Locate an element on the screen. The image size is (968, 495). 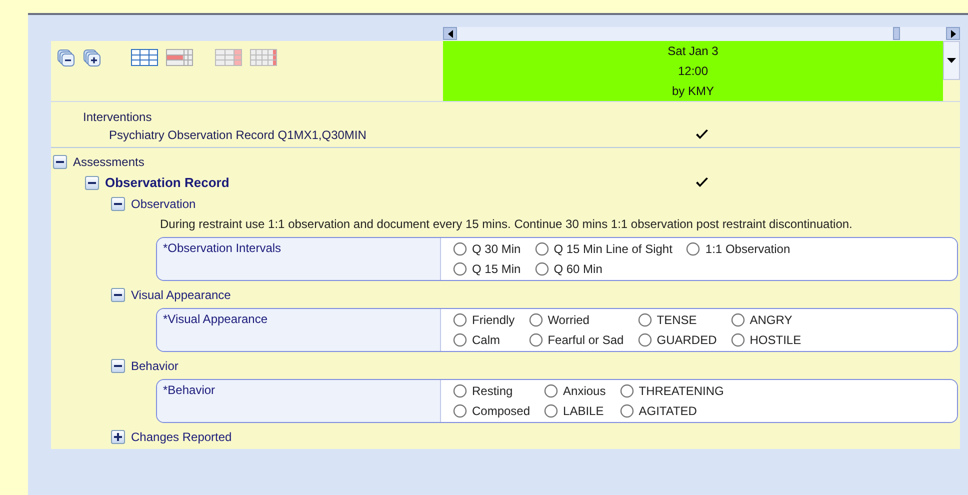
radio-option: Calm is located at coordinates (484, 340).